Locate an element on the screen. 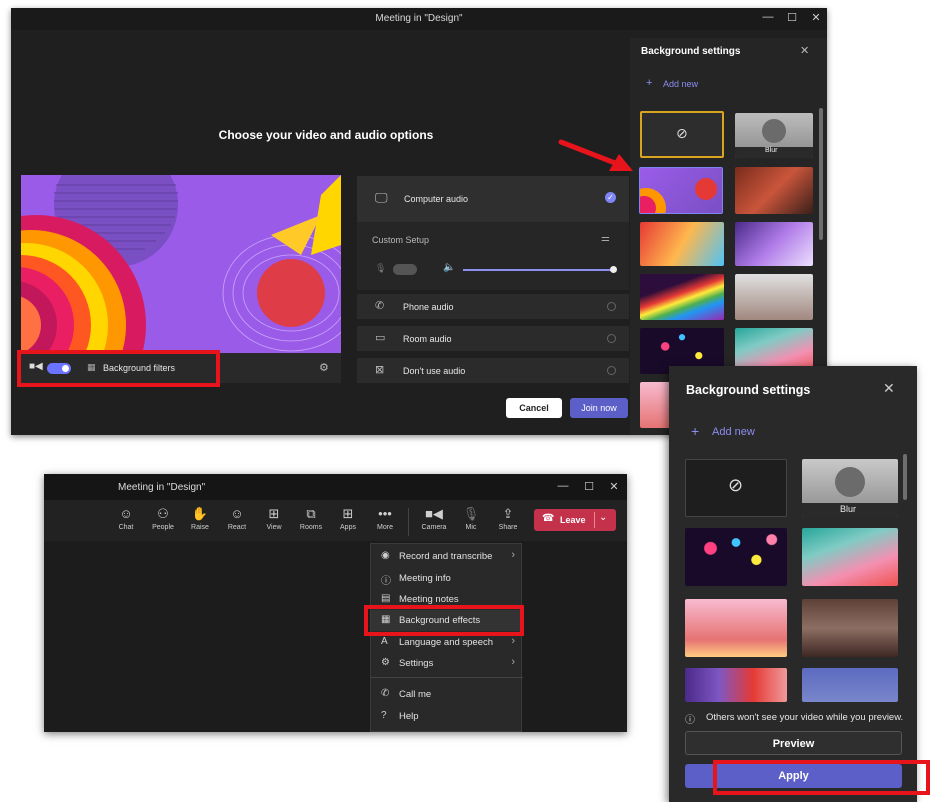  no-audio-icon: ⊠ is located at coordinates (380, 370).